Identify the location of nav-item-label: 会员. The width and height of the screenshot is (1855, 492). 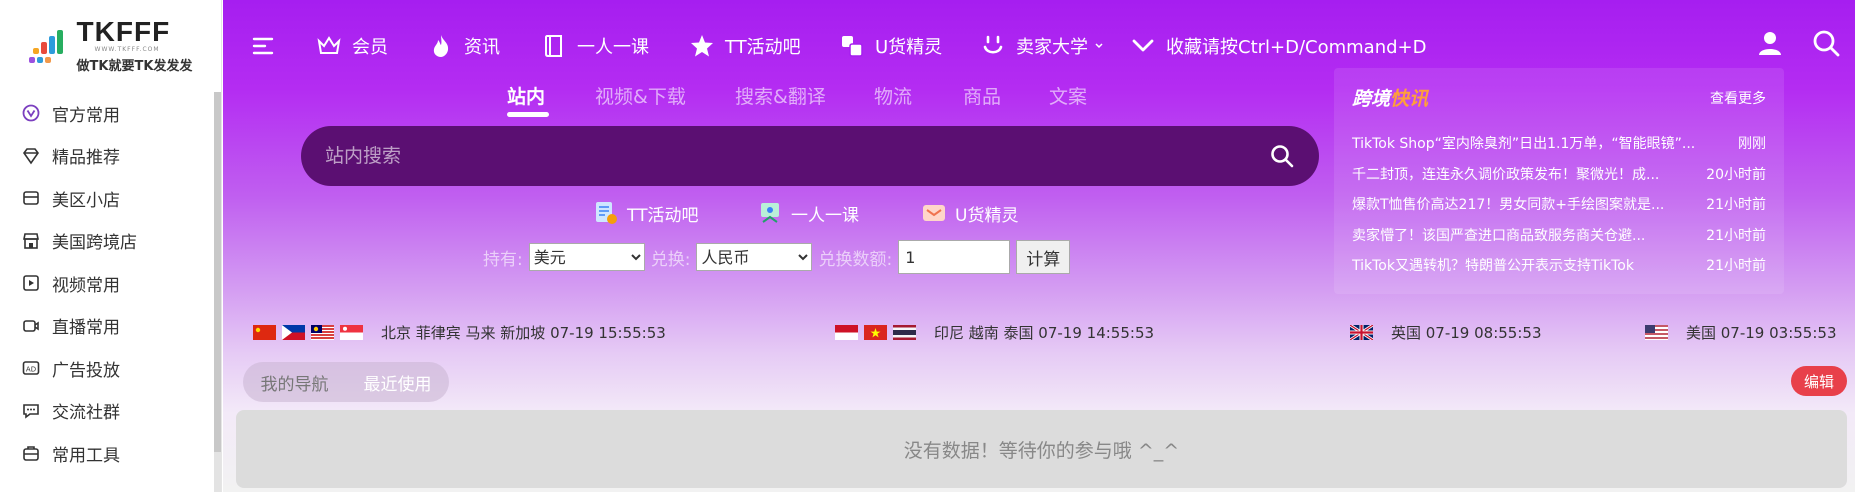
(370, 47).